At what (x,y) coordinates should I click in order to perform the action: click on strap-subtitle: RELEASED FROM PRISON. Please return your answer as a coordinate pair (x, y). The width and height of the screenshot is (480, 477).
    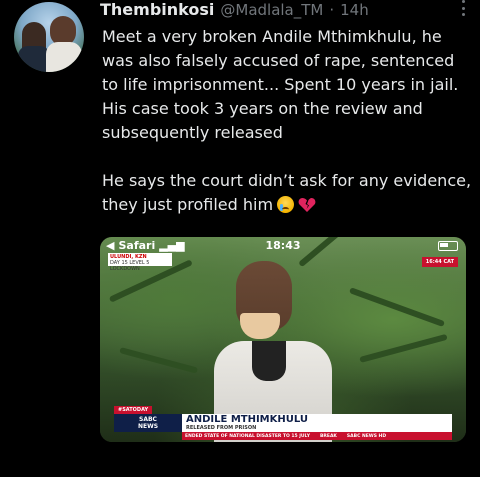
    Looking at the image, I should click on (221, 428).